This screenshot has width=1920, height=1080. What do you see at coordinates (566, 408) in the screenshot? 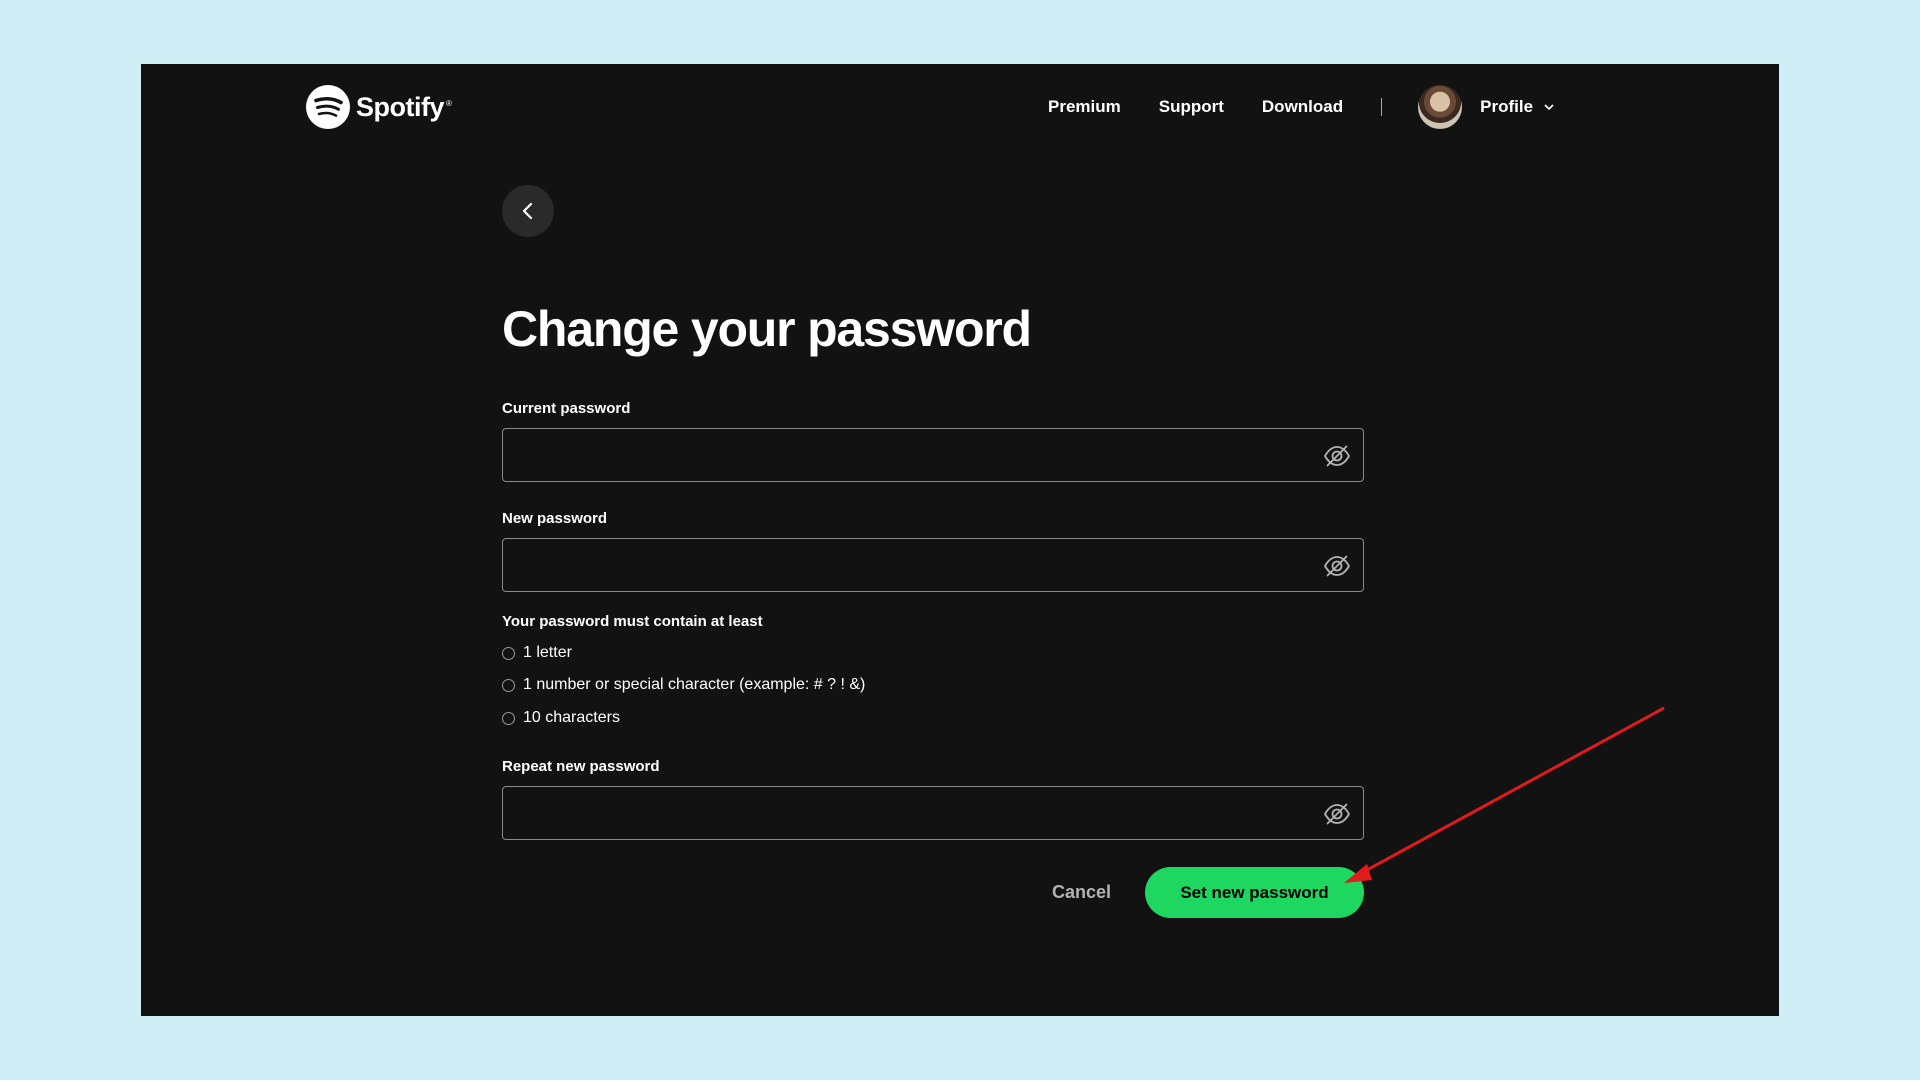
I see `current-password-label: Current password` at bounding box center [566, 408].